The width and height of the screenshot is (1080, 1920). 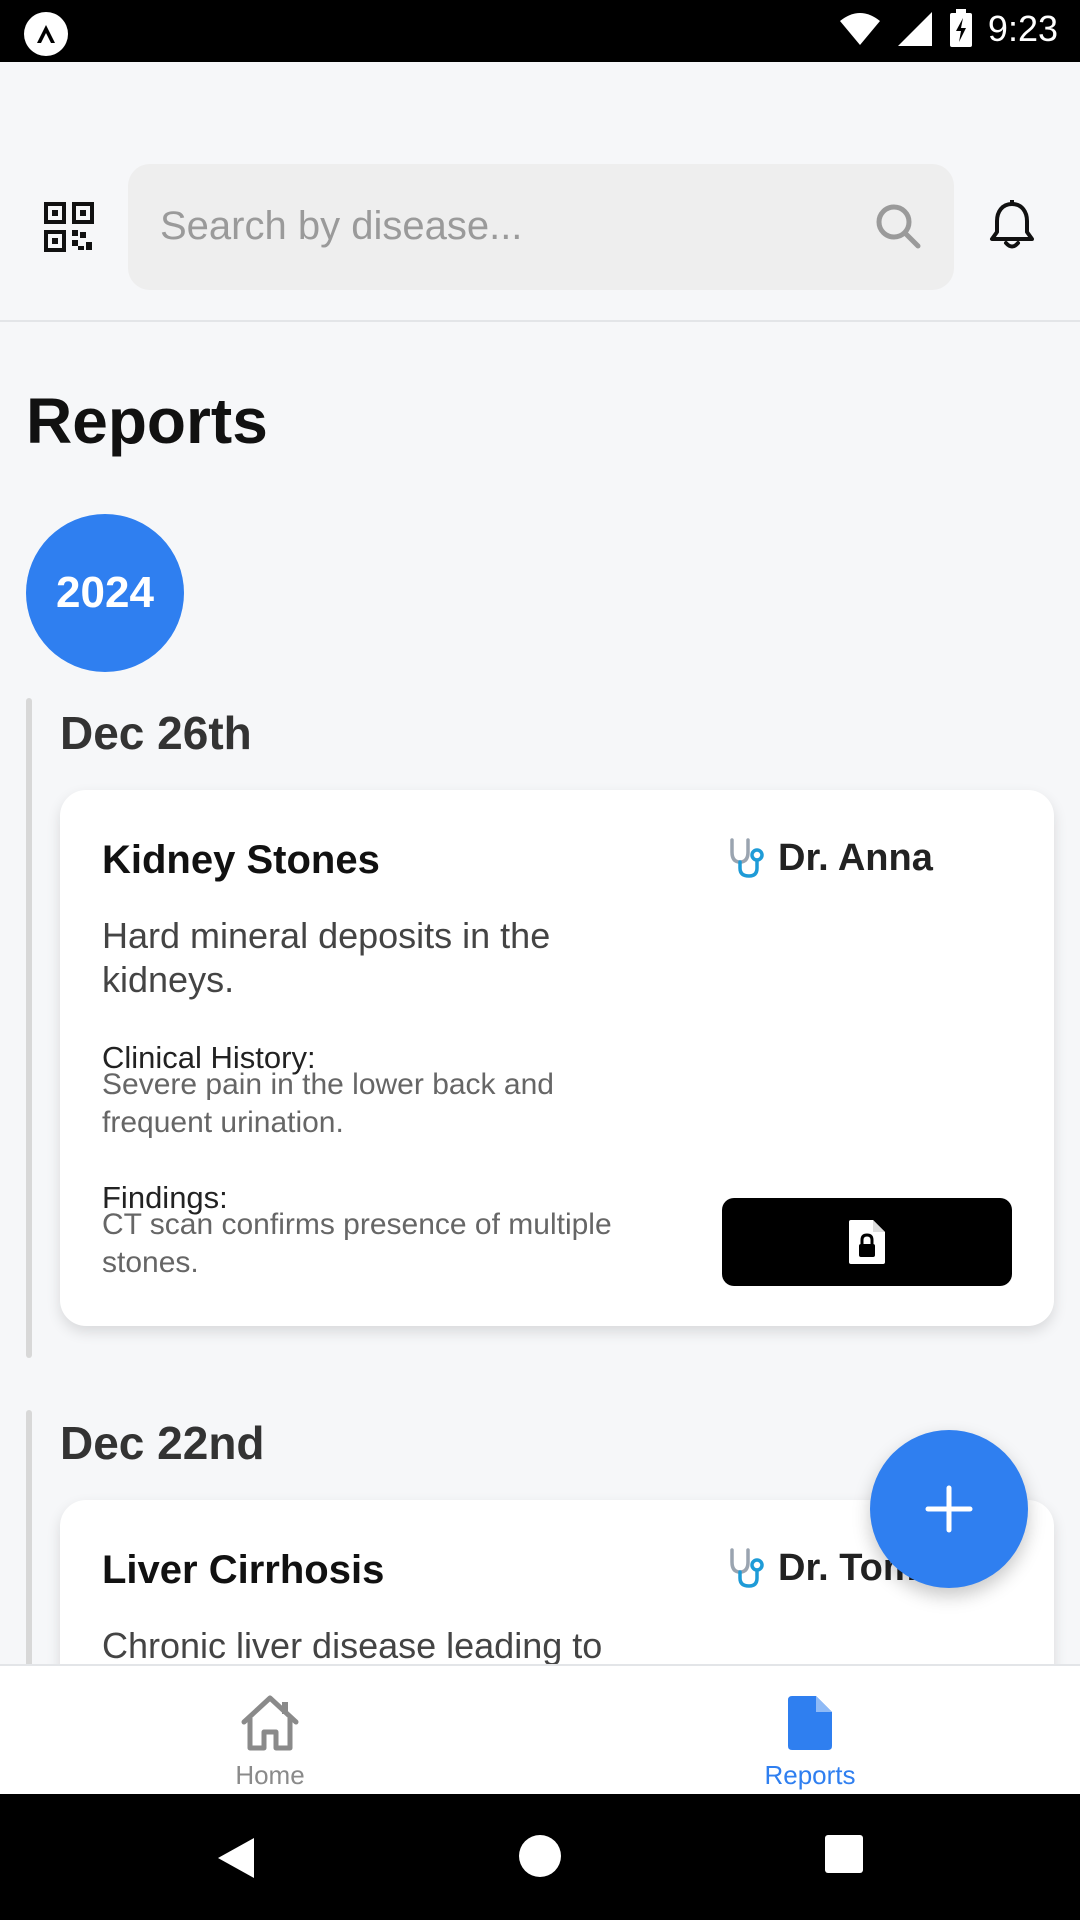 What do you see at coordinates (162, 1443) in the screenshot?
I see `date-heading: Dec 22nd` at bounding box center [162, 1443].